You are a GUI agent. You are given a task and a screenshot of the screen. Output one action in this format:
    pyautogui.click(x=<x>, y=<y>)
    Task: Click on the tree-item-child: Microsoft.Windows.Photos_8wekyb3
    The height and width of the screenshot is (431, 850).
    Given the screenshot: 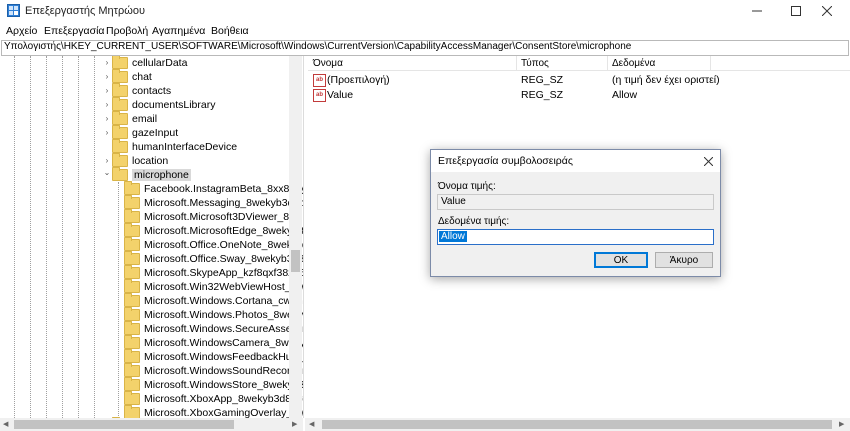 What is the action you would take?
    pyautogui.click(x=214, y=314)
    